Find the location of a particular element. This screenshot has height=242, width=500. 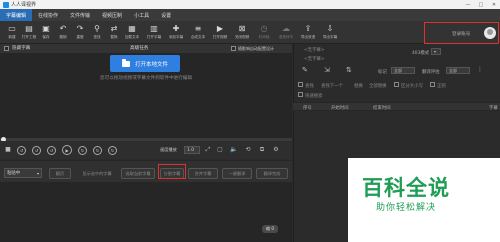

open-video-icon: ▶ is located at coordinates (220, 28).